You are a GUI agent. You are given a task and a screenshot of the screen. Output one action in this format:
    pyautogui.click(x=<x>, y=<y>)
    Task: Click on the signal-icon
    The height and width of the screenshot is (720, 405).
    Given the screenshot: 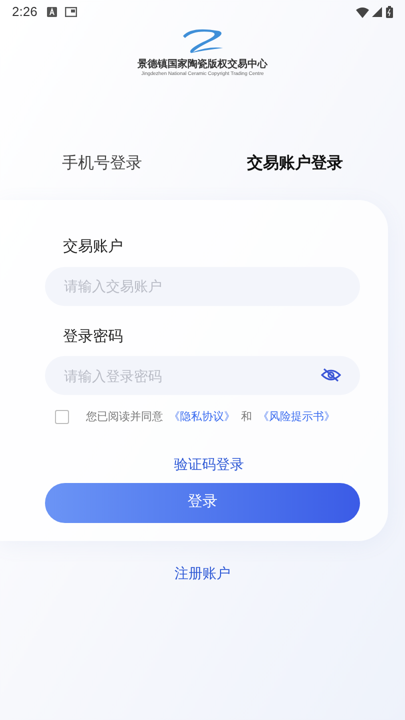 What is the action you would take?
    pyautogui.click(x=377, y=12)
    